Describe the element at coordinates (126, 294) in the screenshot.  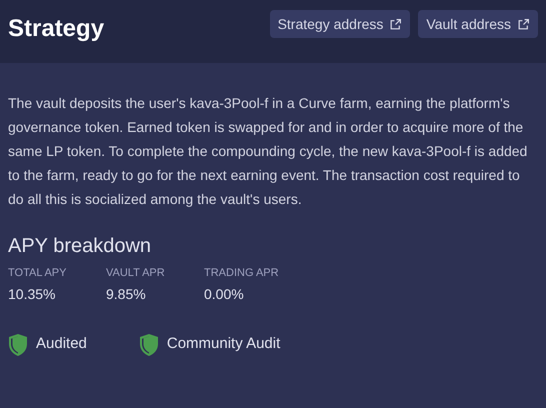
I see `stat-value: 9.85%` at that location.